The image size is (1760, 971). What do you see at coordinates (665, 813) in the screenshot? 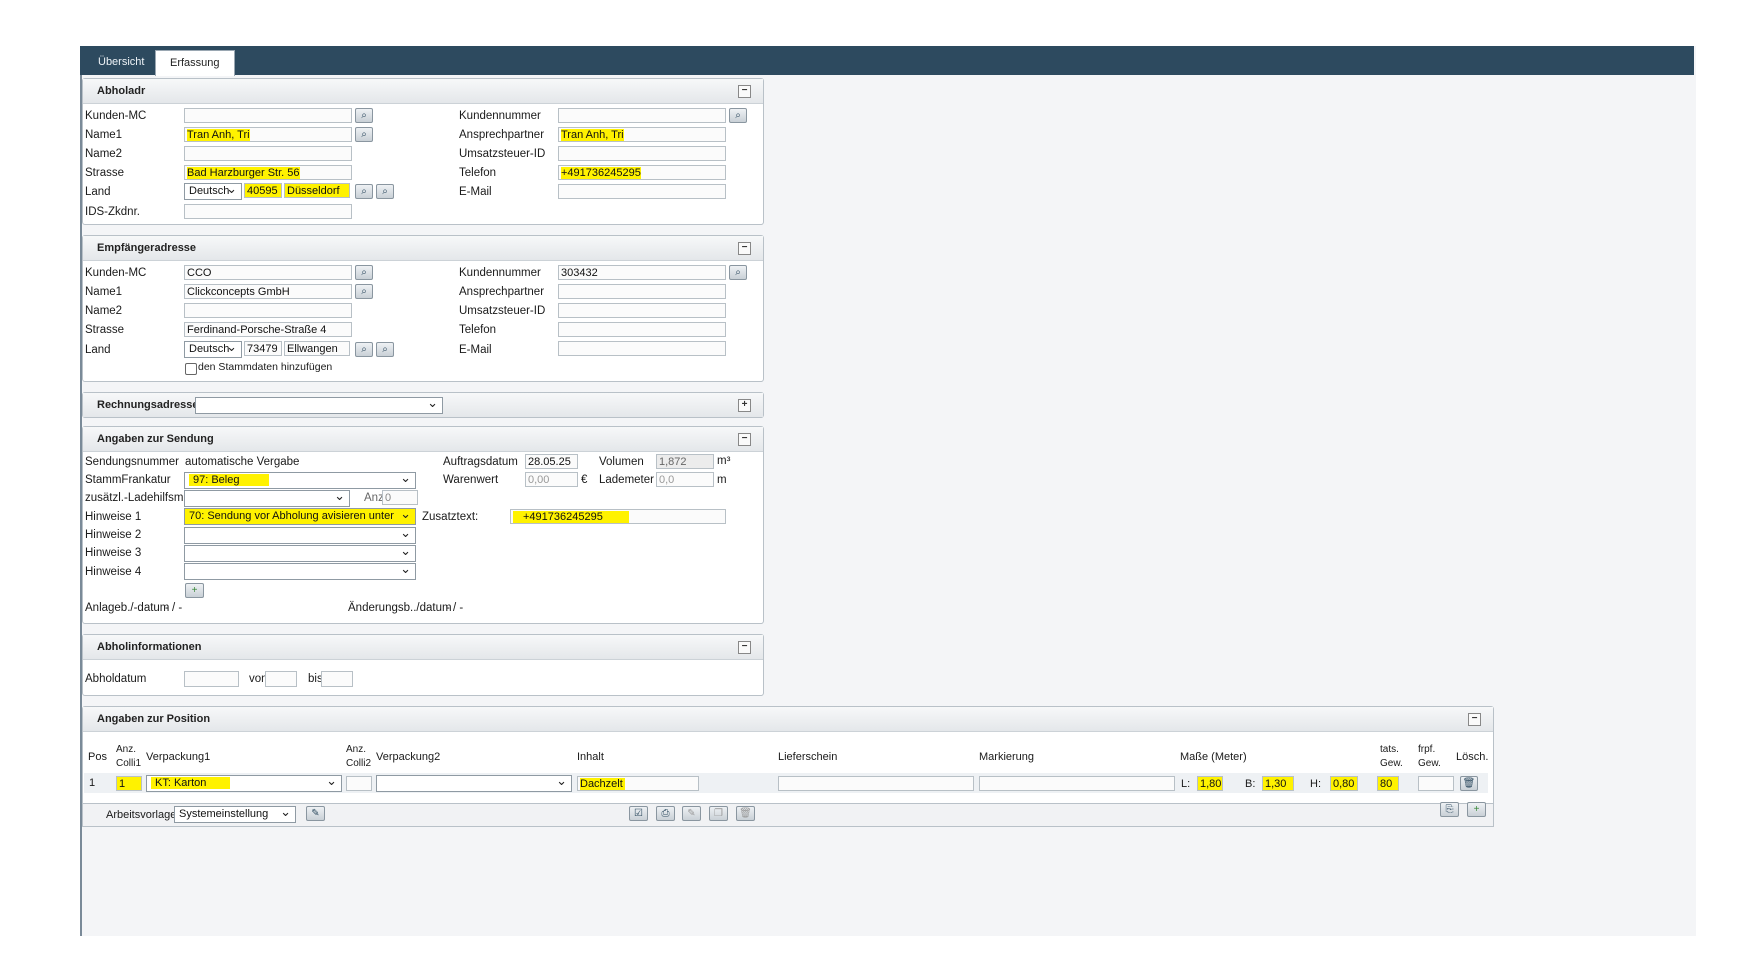
I see `print-icon: ⎙` at bounding box center [665, 813].